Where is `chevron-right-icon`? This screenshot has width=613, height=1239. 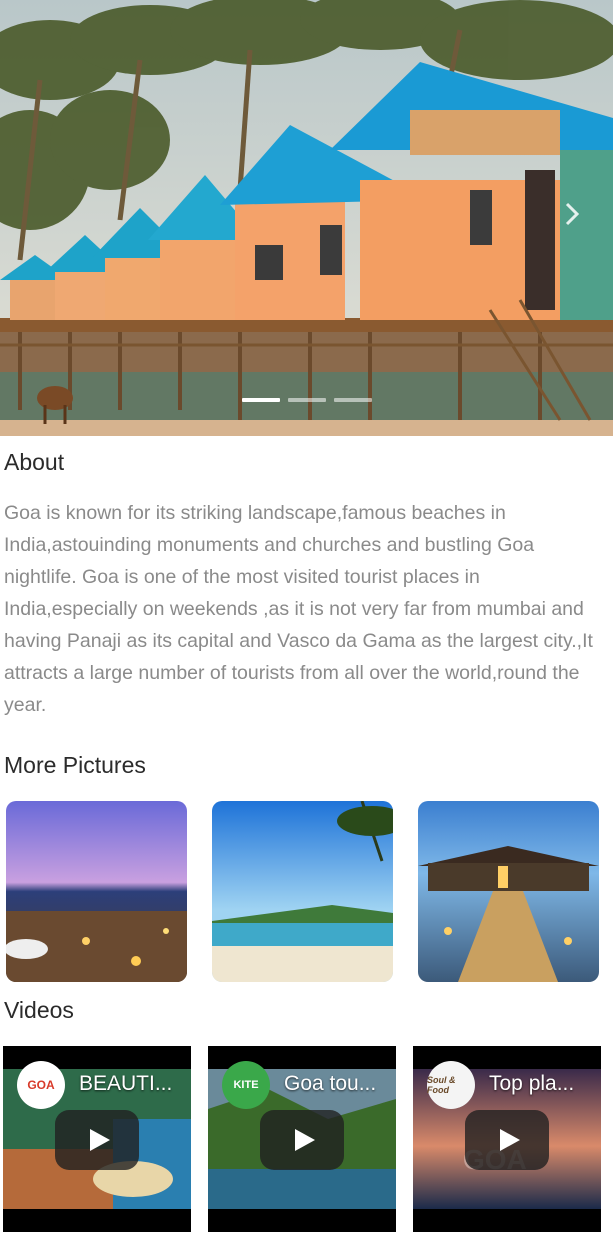
chevron-right-icon is located at coordinates (572, 214).